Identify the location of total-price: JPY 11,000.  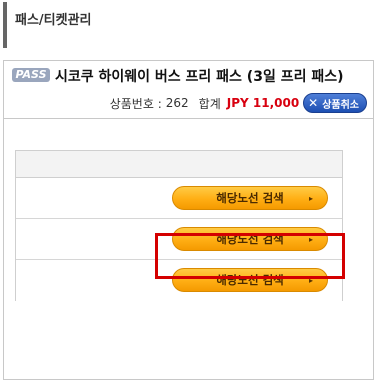
(263, 103).